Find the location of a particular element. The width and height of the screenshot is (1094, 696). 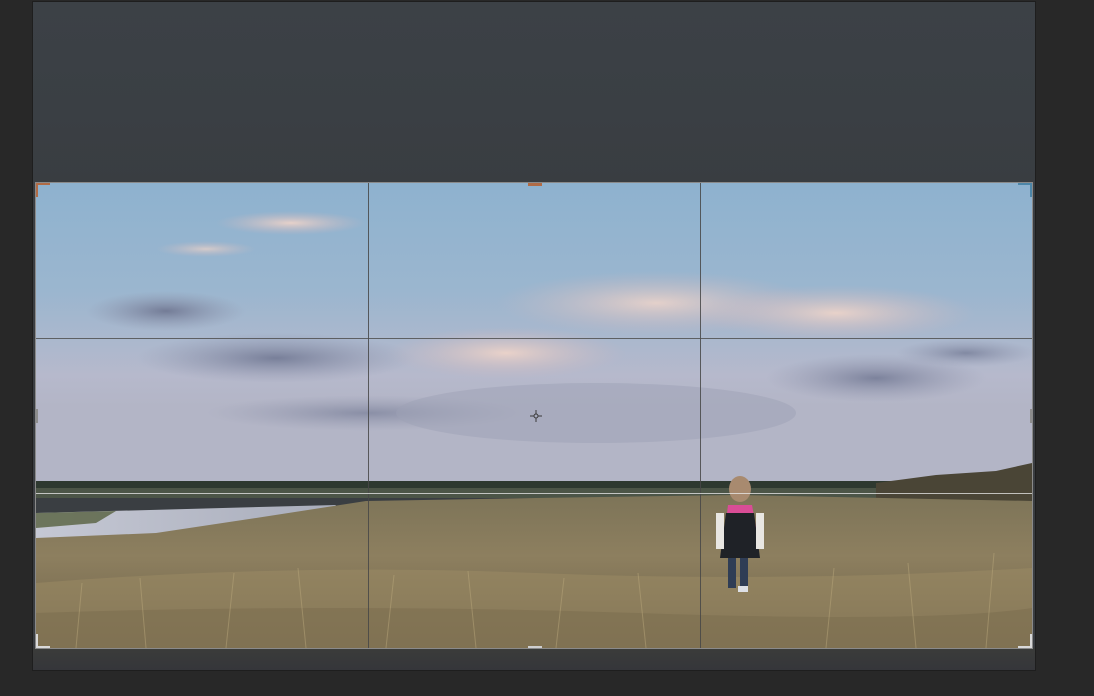

crop-handle-bottom-right is located at coordinates (1025, 641).